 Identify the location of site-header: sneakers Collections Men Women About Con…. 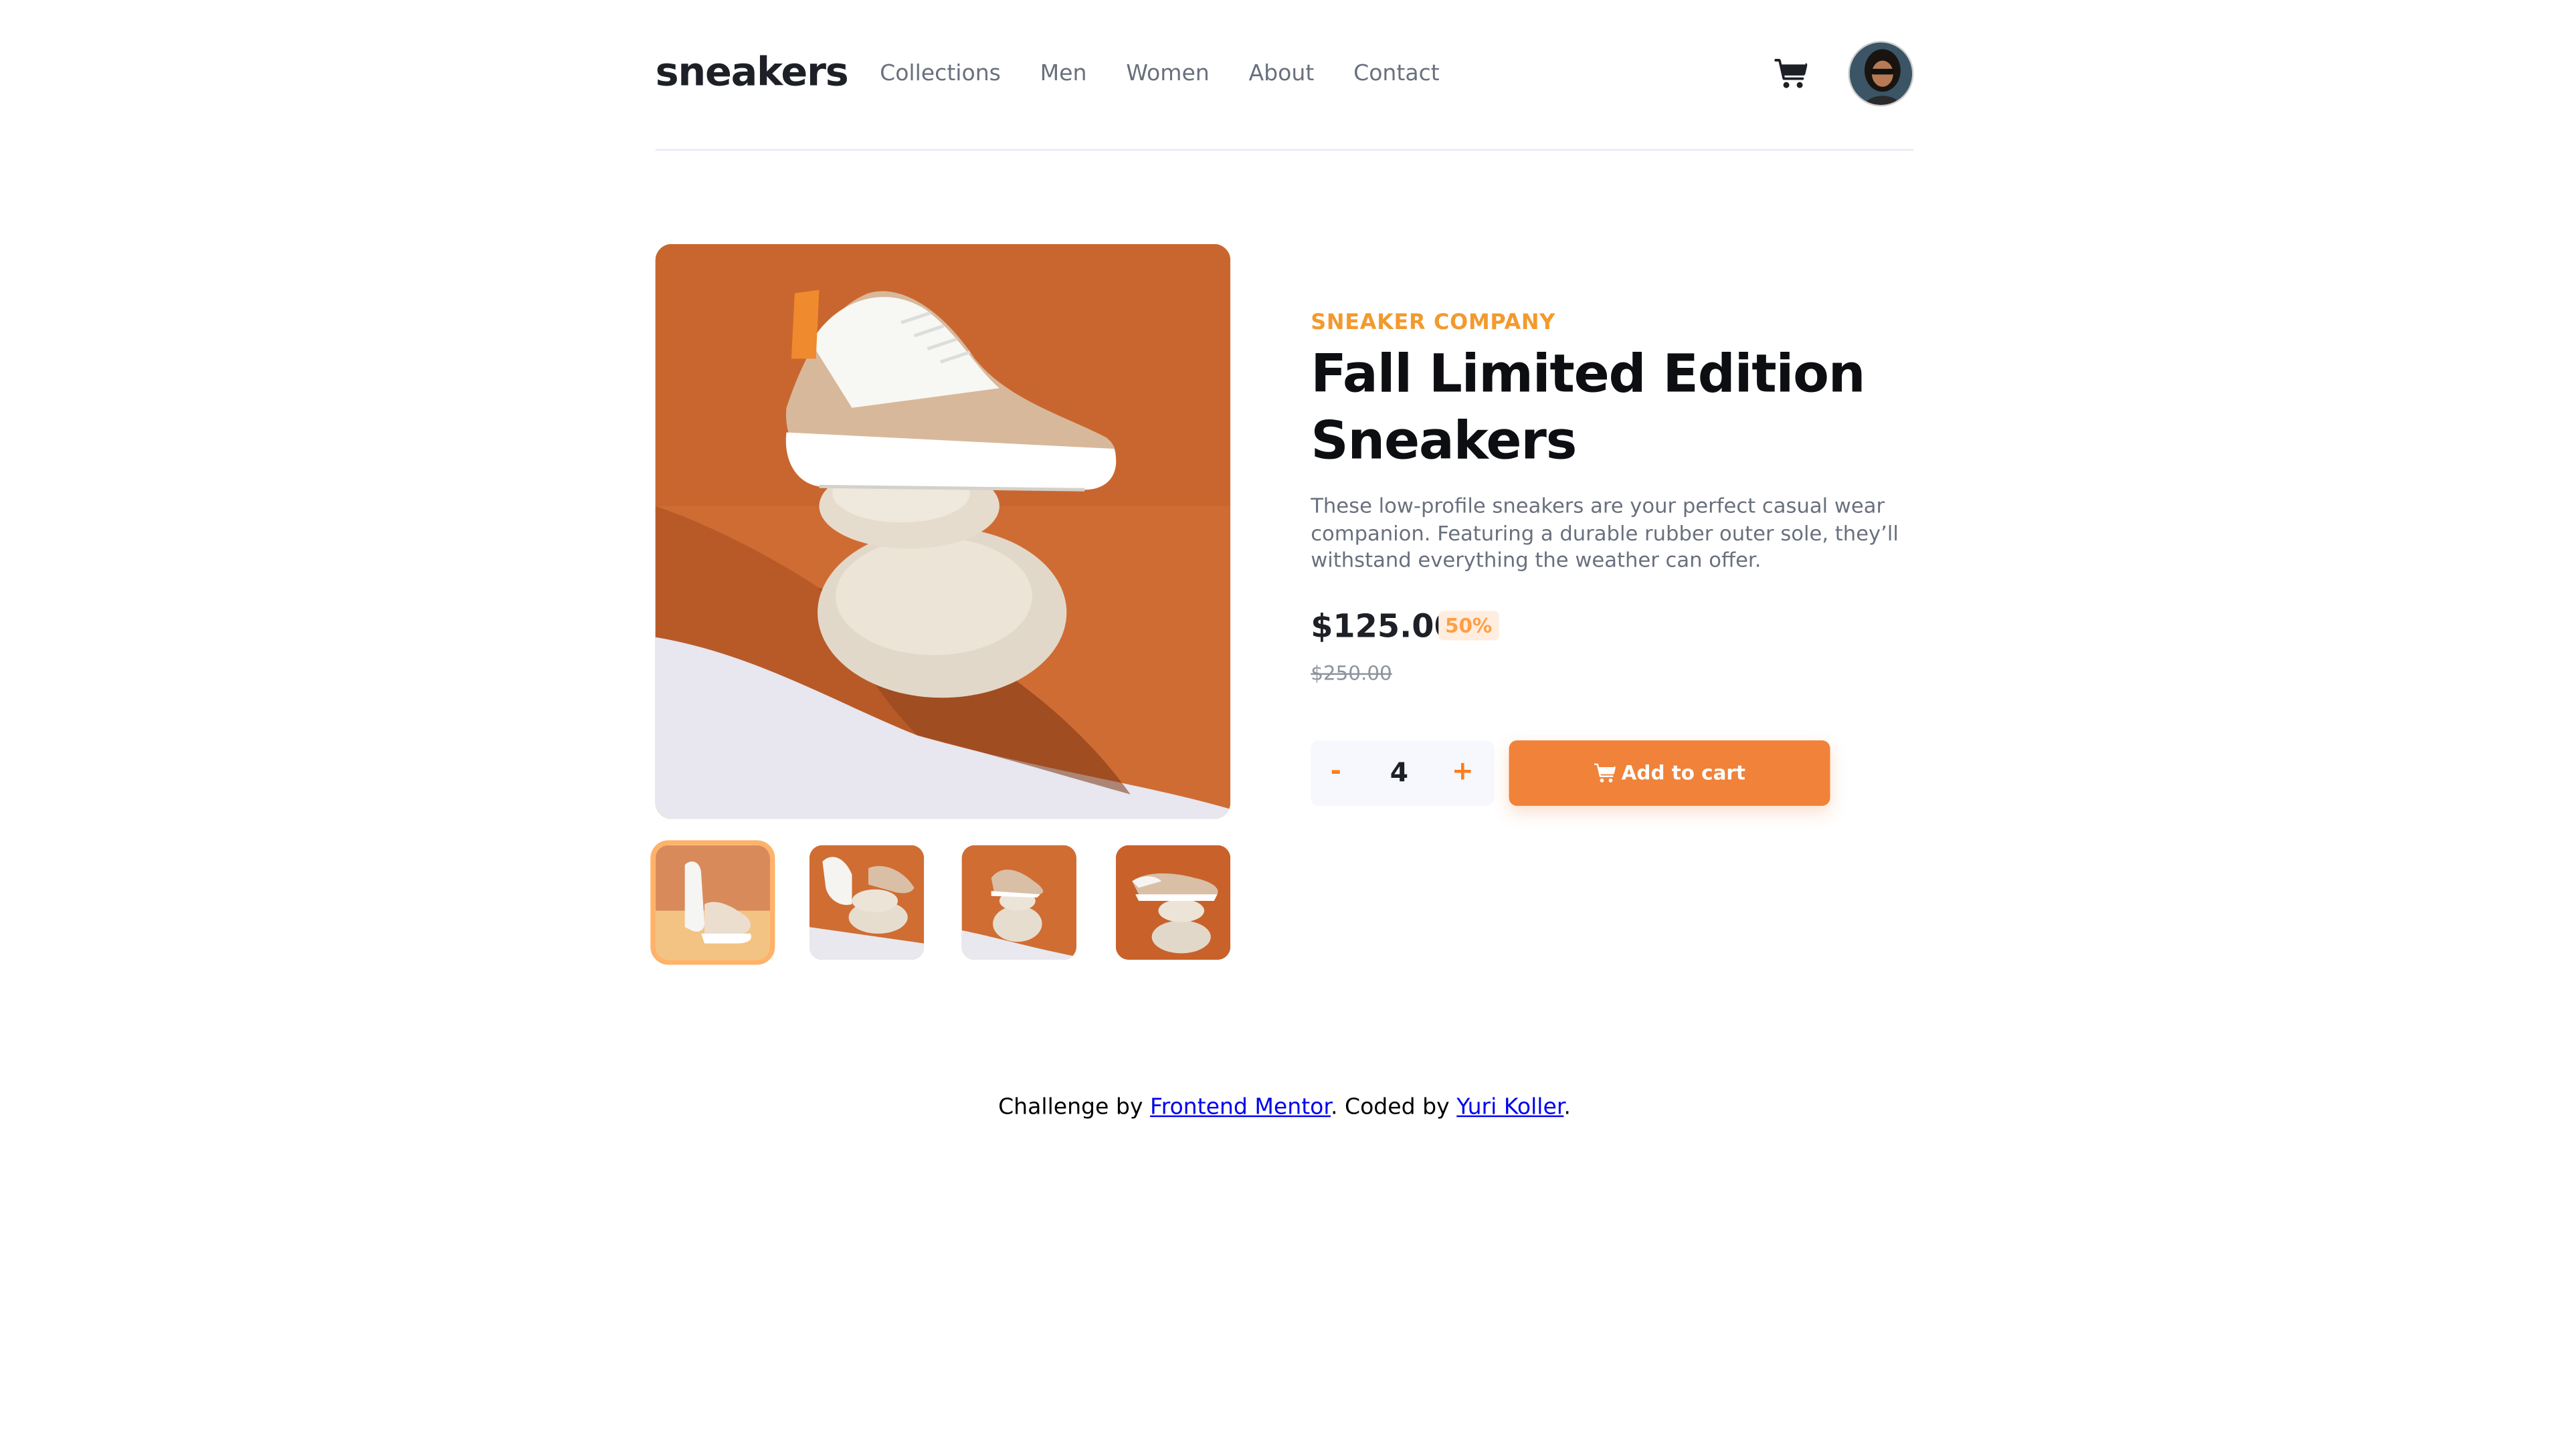
(1285, 75).